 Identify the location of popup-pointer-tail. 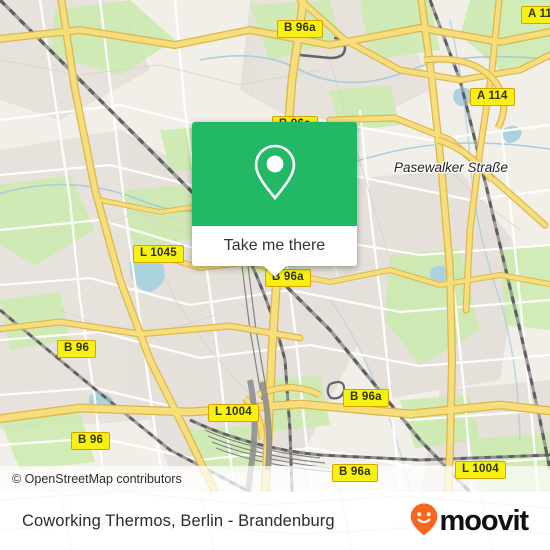
(274, 271).